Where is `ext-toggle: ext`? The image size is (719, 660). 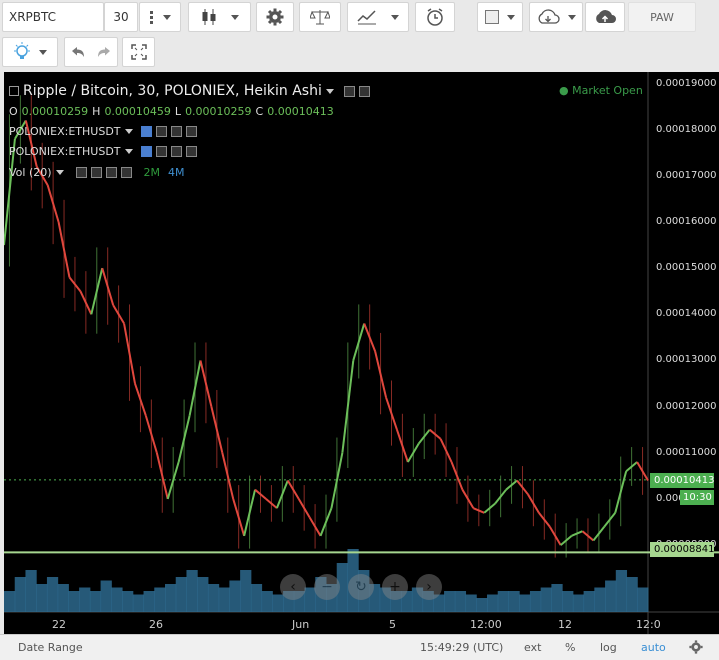 ext-toggle: ext is located at coordinates (532, 647).